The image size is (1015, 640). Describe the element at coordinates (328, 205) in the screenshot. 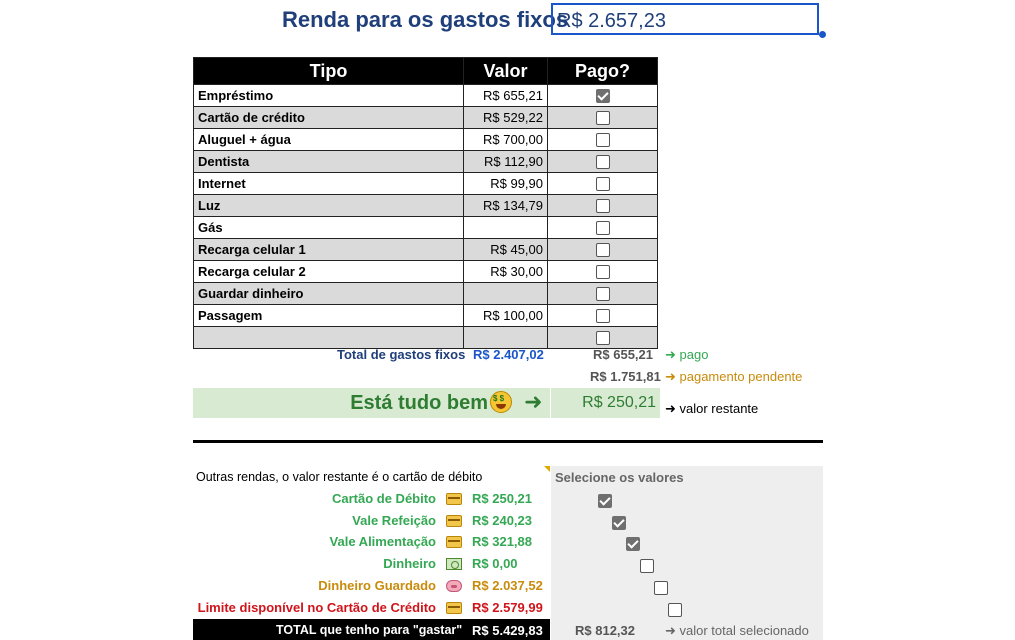

I see `tipo-cell: Luz` at that location.